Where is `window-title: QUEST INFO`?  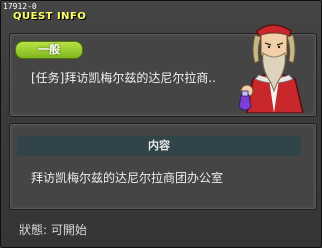 window-title: QUEST INFO is located at coordinates (50, 16).